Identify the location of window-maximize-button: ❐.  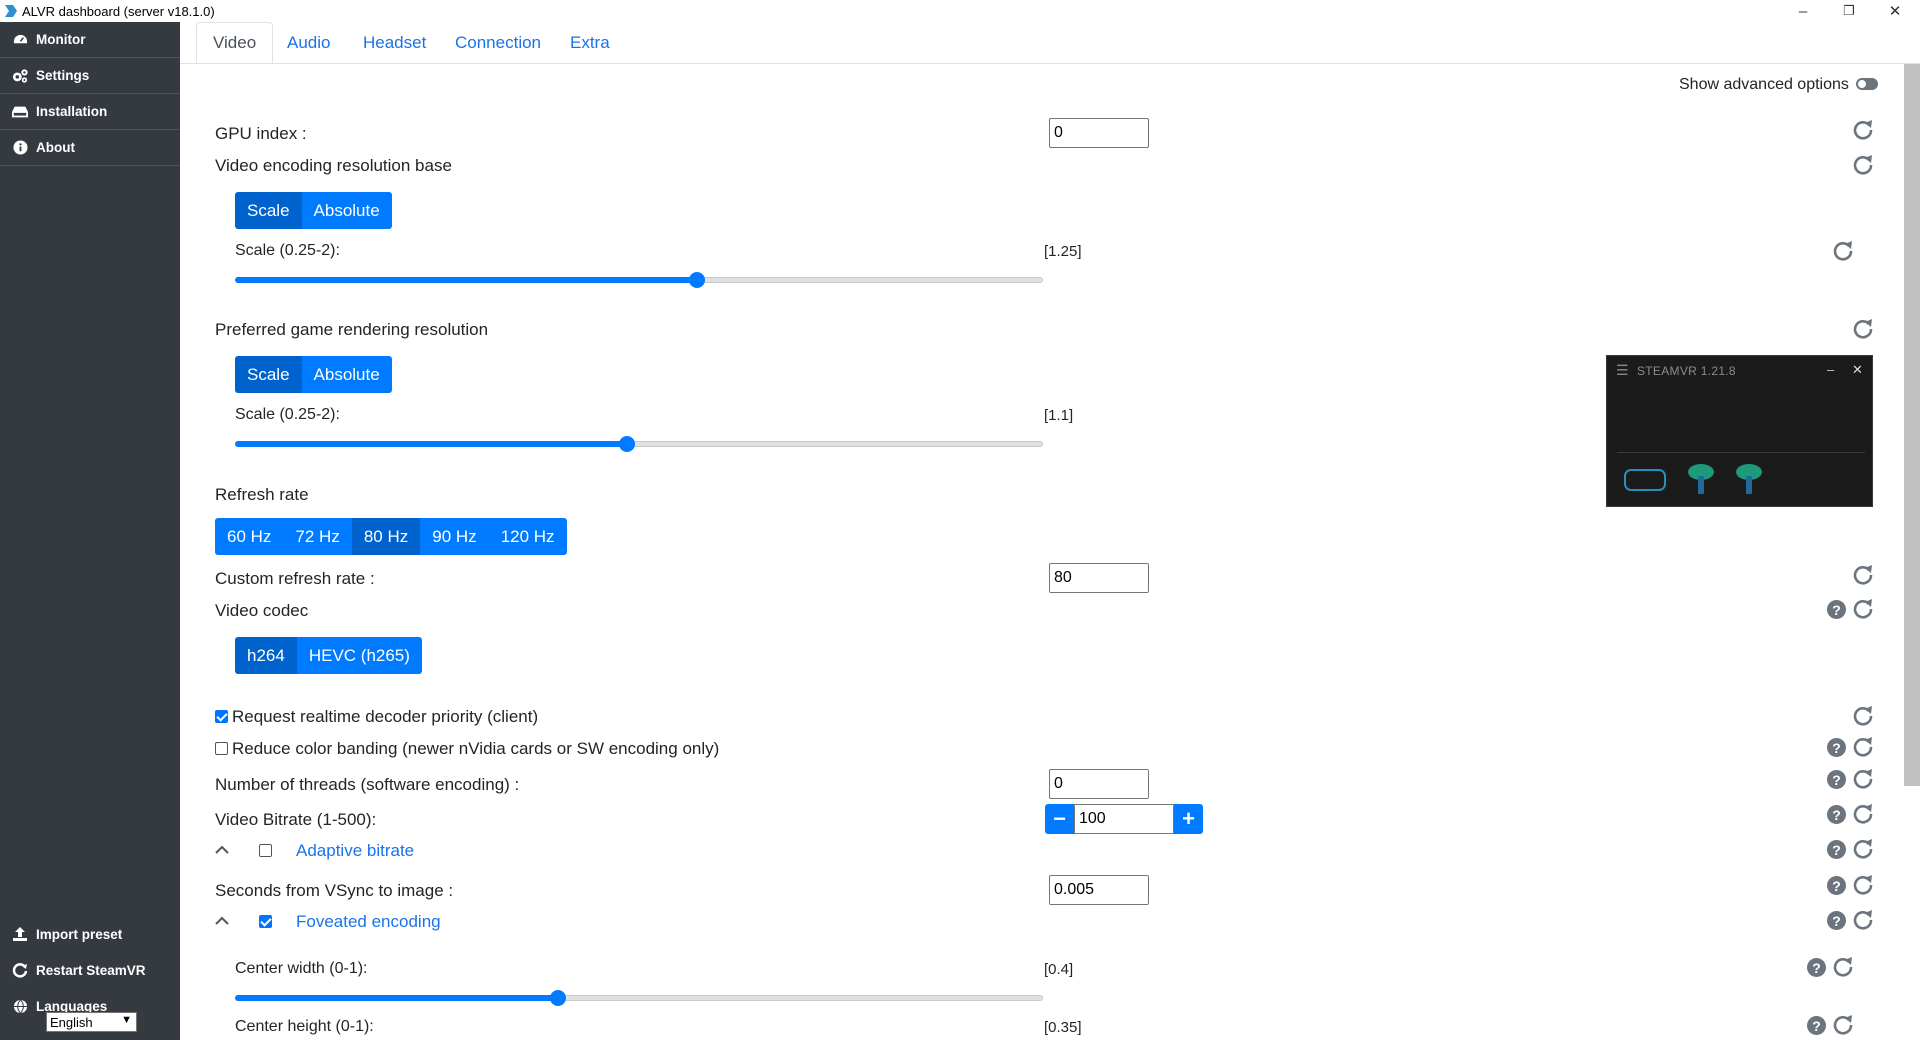
(1849, 11).